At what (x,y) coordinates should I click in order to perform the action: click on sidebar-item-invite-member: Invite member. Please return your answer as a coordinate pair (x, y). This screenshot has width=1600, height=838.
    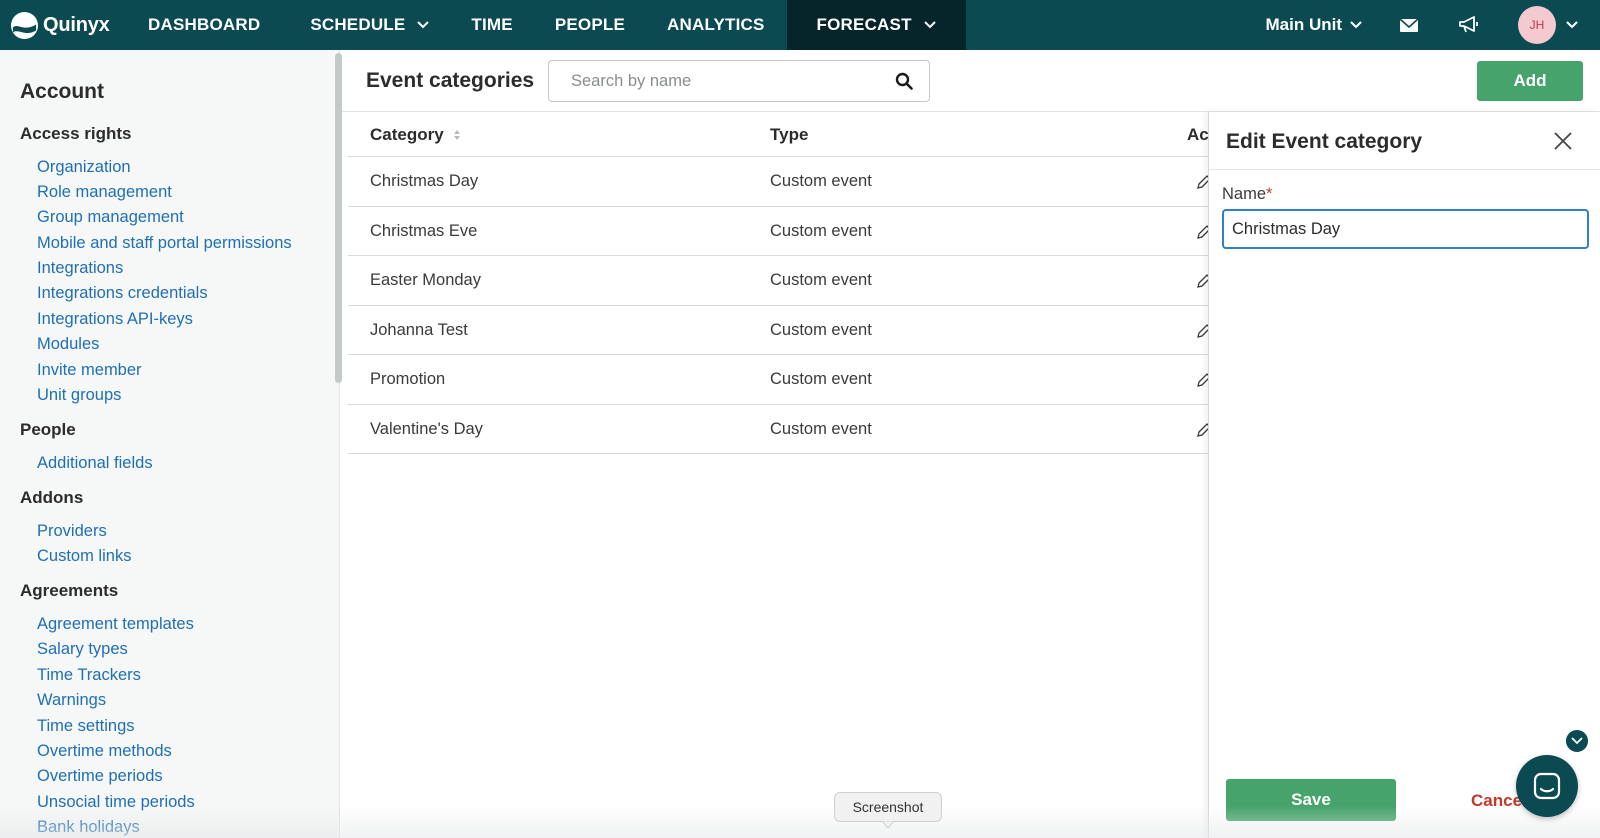
    Looking at the image, I should click on (89, 370).